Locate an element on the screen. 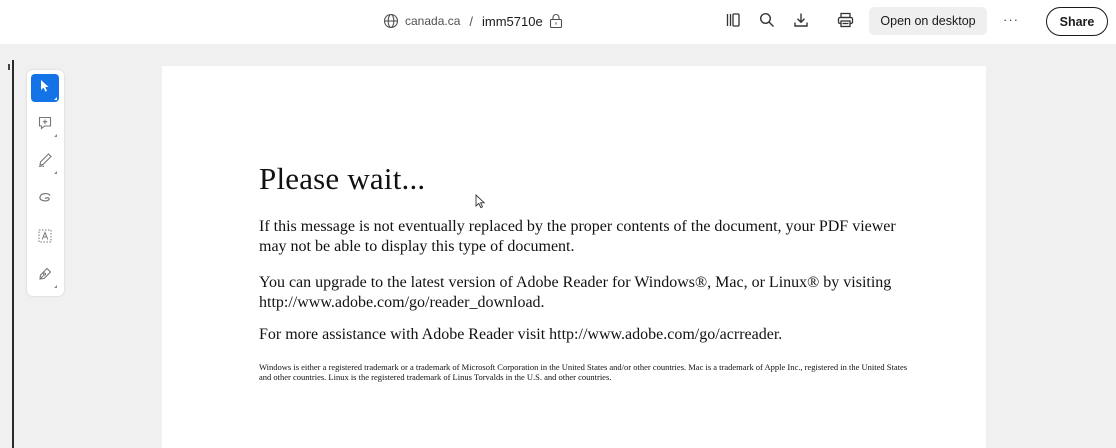 This screenshot has width=1116, height=448. file-name: imm5710e is located at coordinates (512, 21).